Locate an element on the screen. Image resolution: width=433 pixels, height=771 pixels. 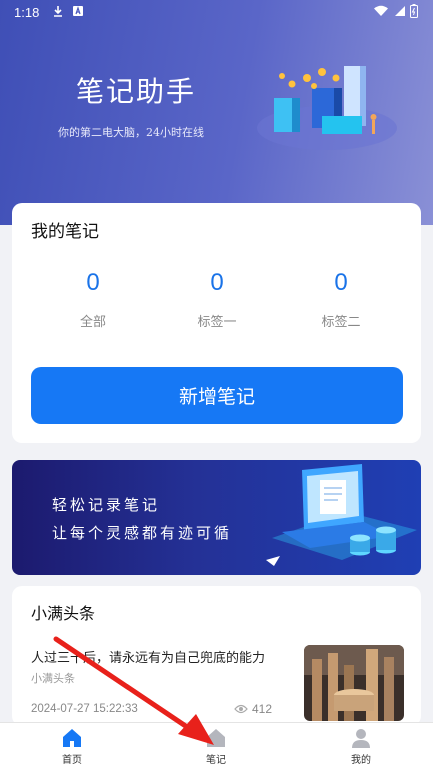
tab-home: 首页 is located at coordinates (72, 746).